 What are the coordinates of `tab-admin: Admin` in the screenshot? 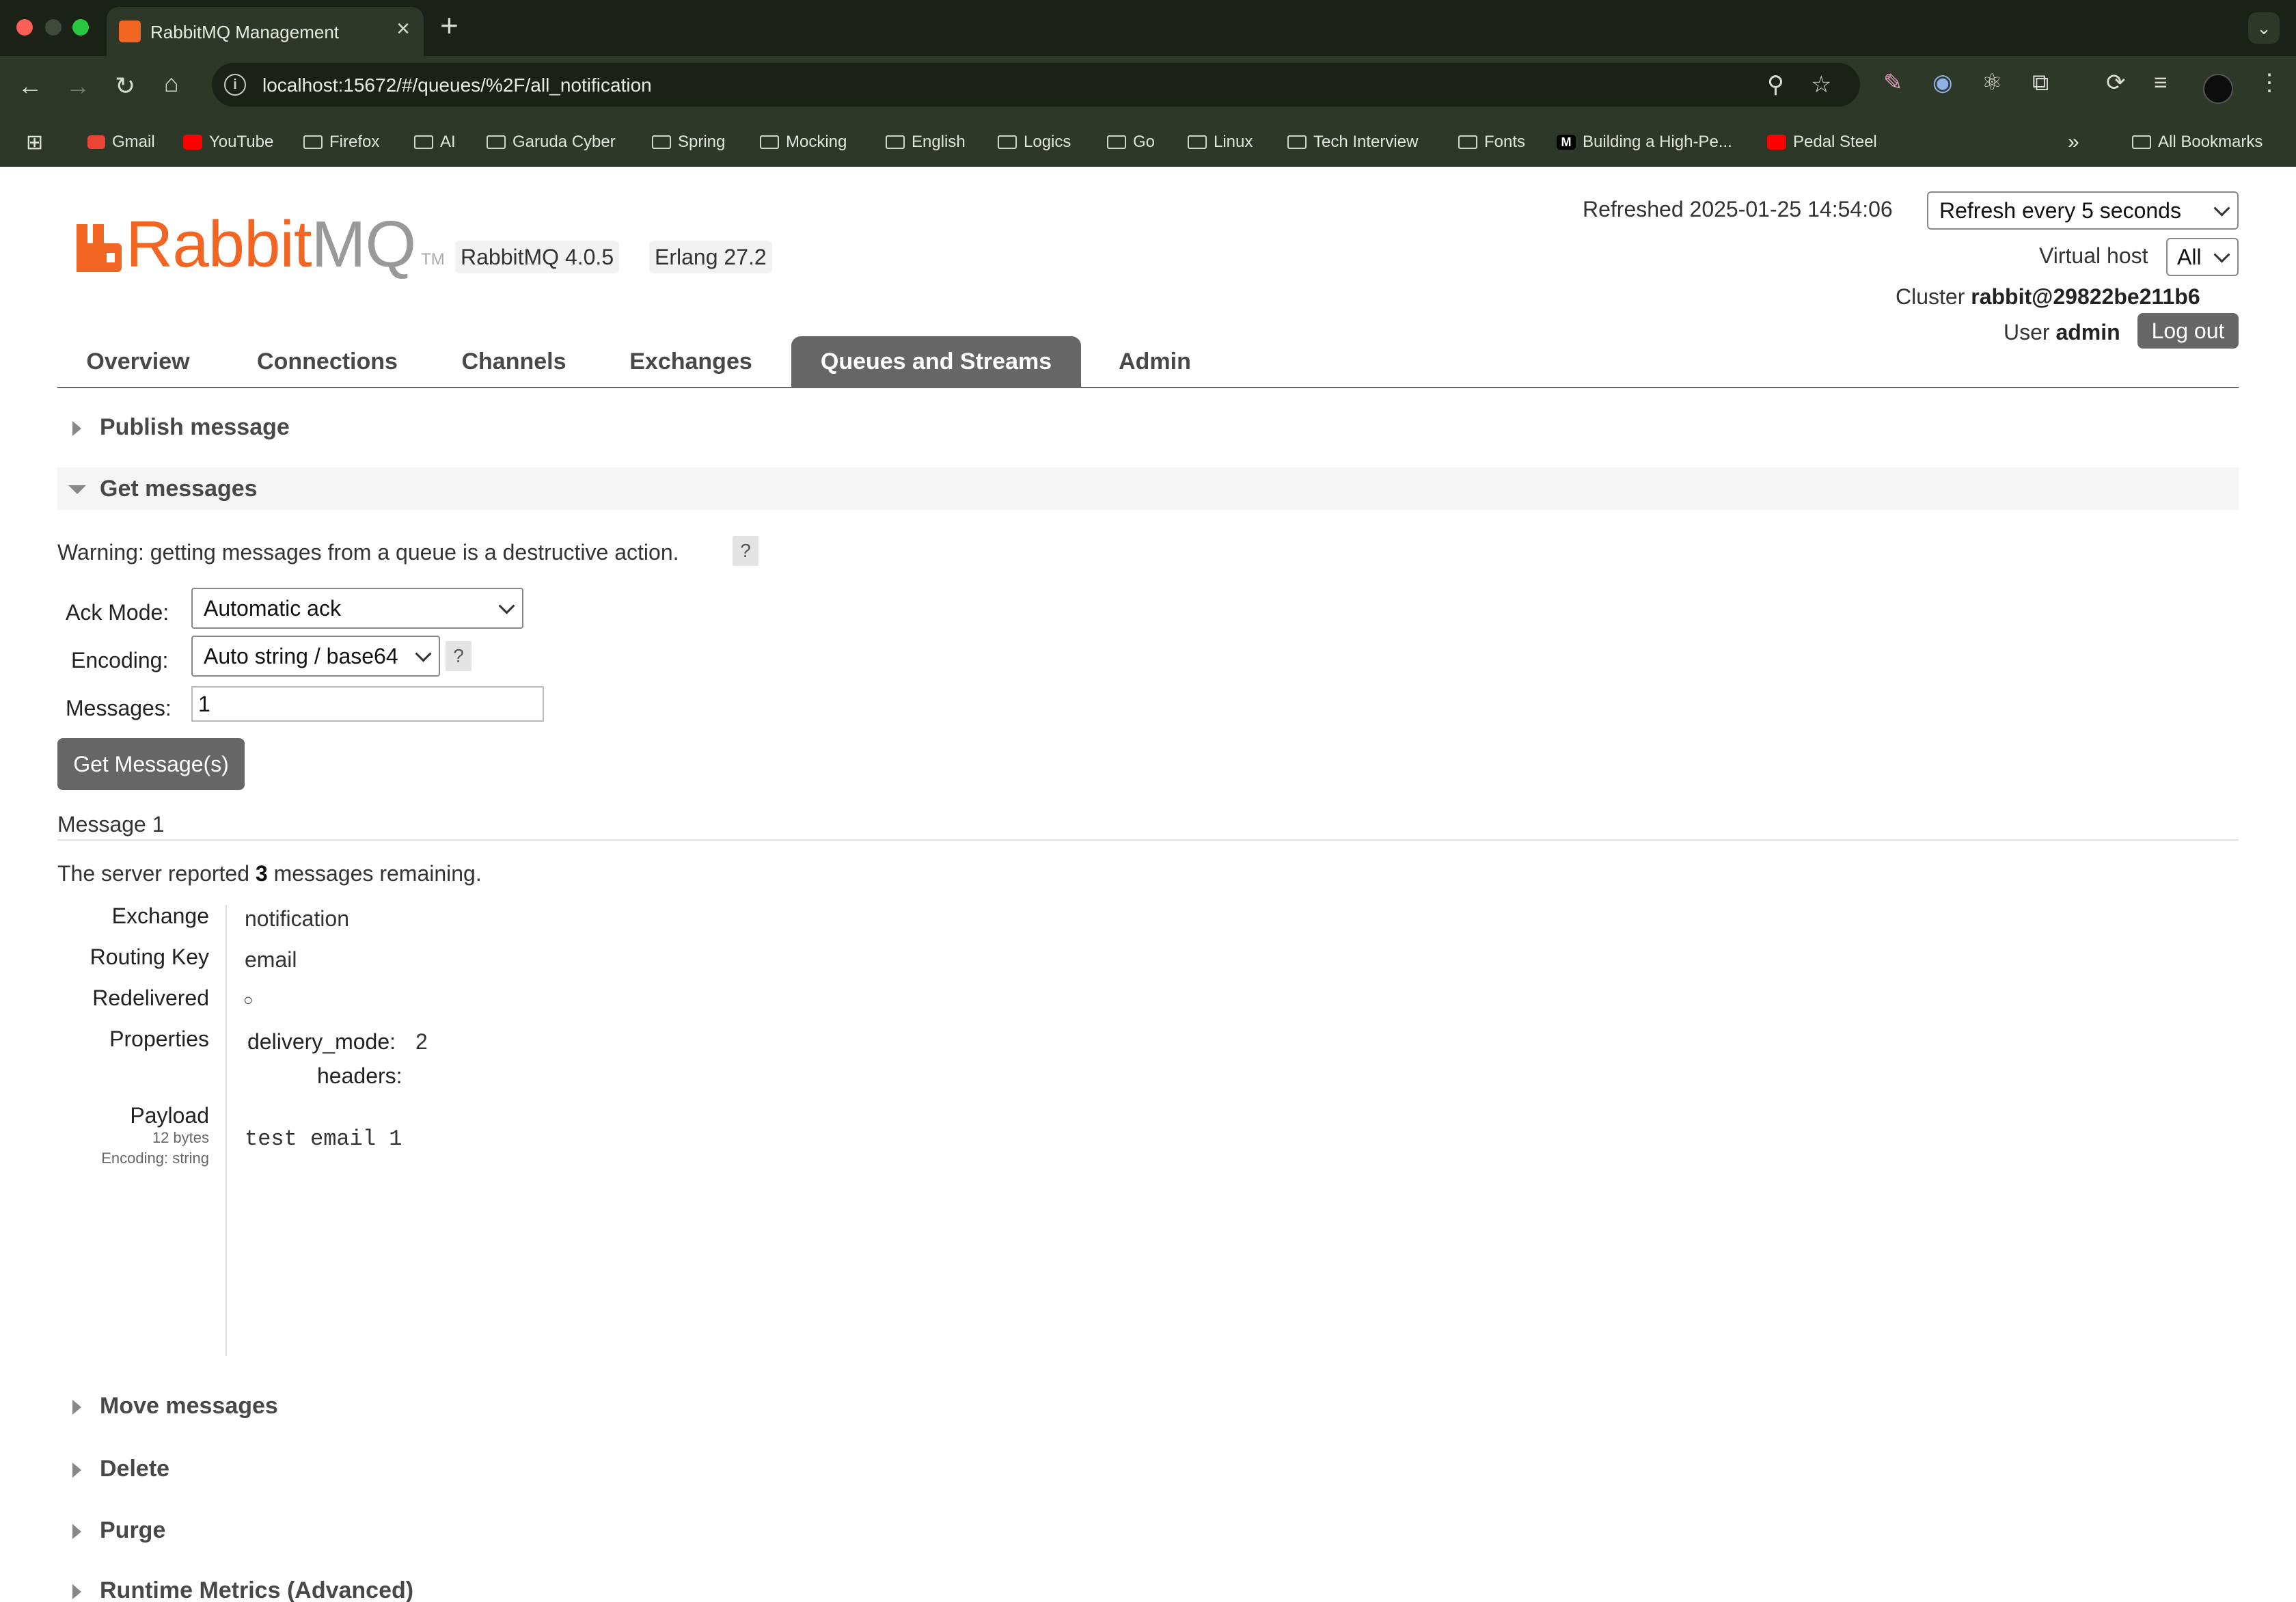 It's located at (1154, 362).